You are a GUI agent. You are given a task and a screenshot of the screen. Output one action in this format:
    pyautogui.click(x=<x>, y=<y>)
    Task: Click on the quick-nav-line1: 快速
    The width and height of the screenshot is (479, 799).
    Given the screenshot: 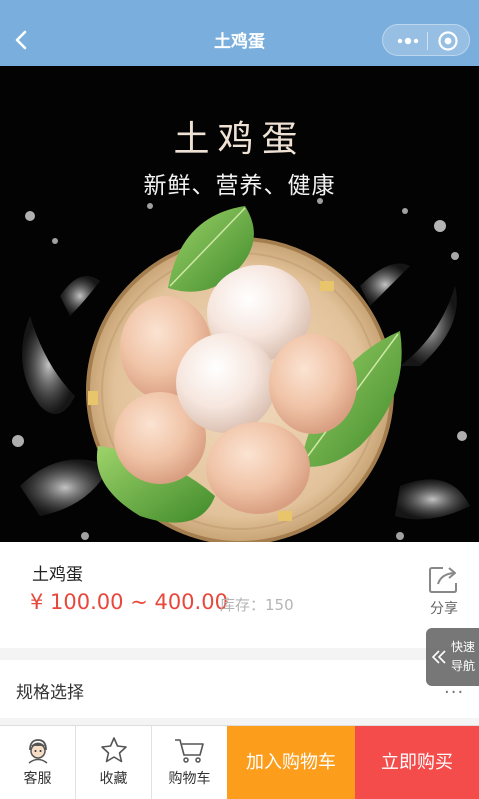 What is the action you would take?
    pyautogui.click(x=462, y=647)
    